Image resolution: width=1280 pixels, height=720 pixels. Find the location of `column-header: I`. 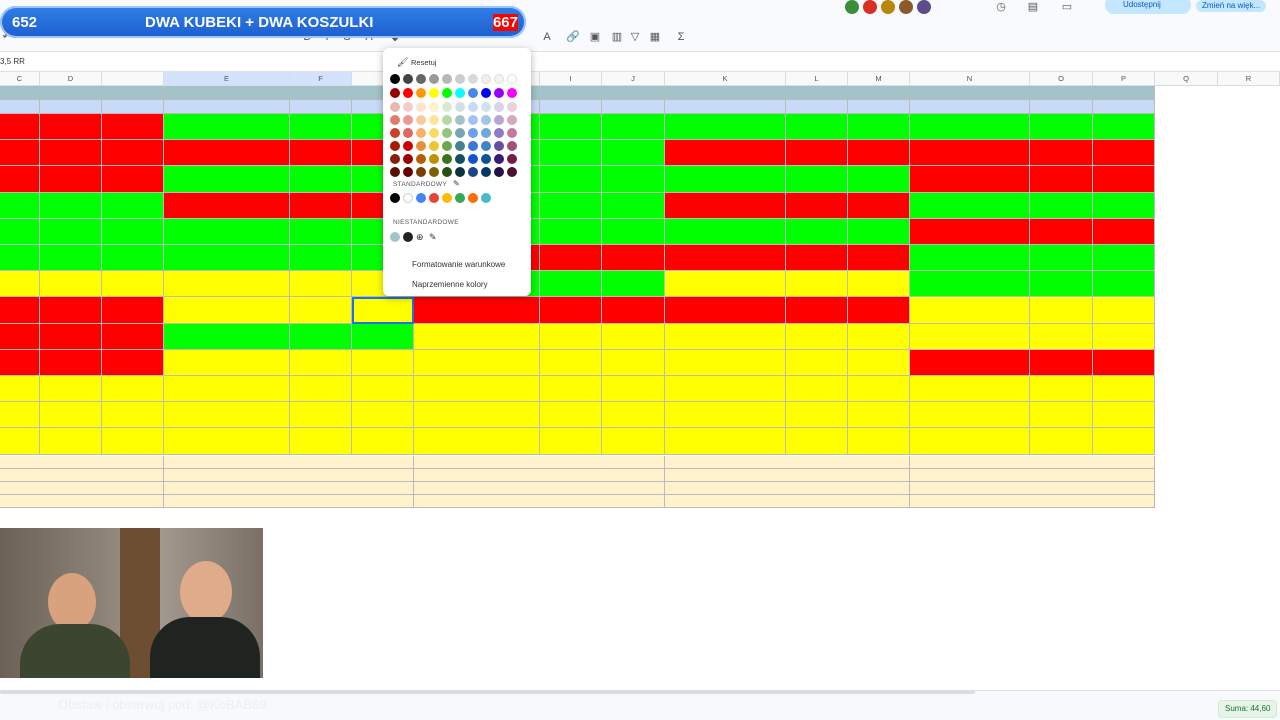

column-header: I is located at coordinates (571, 79).